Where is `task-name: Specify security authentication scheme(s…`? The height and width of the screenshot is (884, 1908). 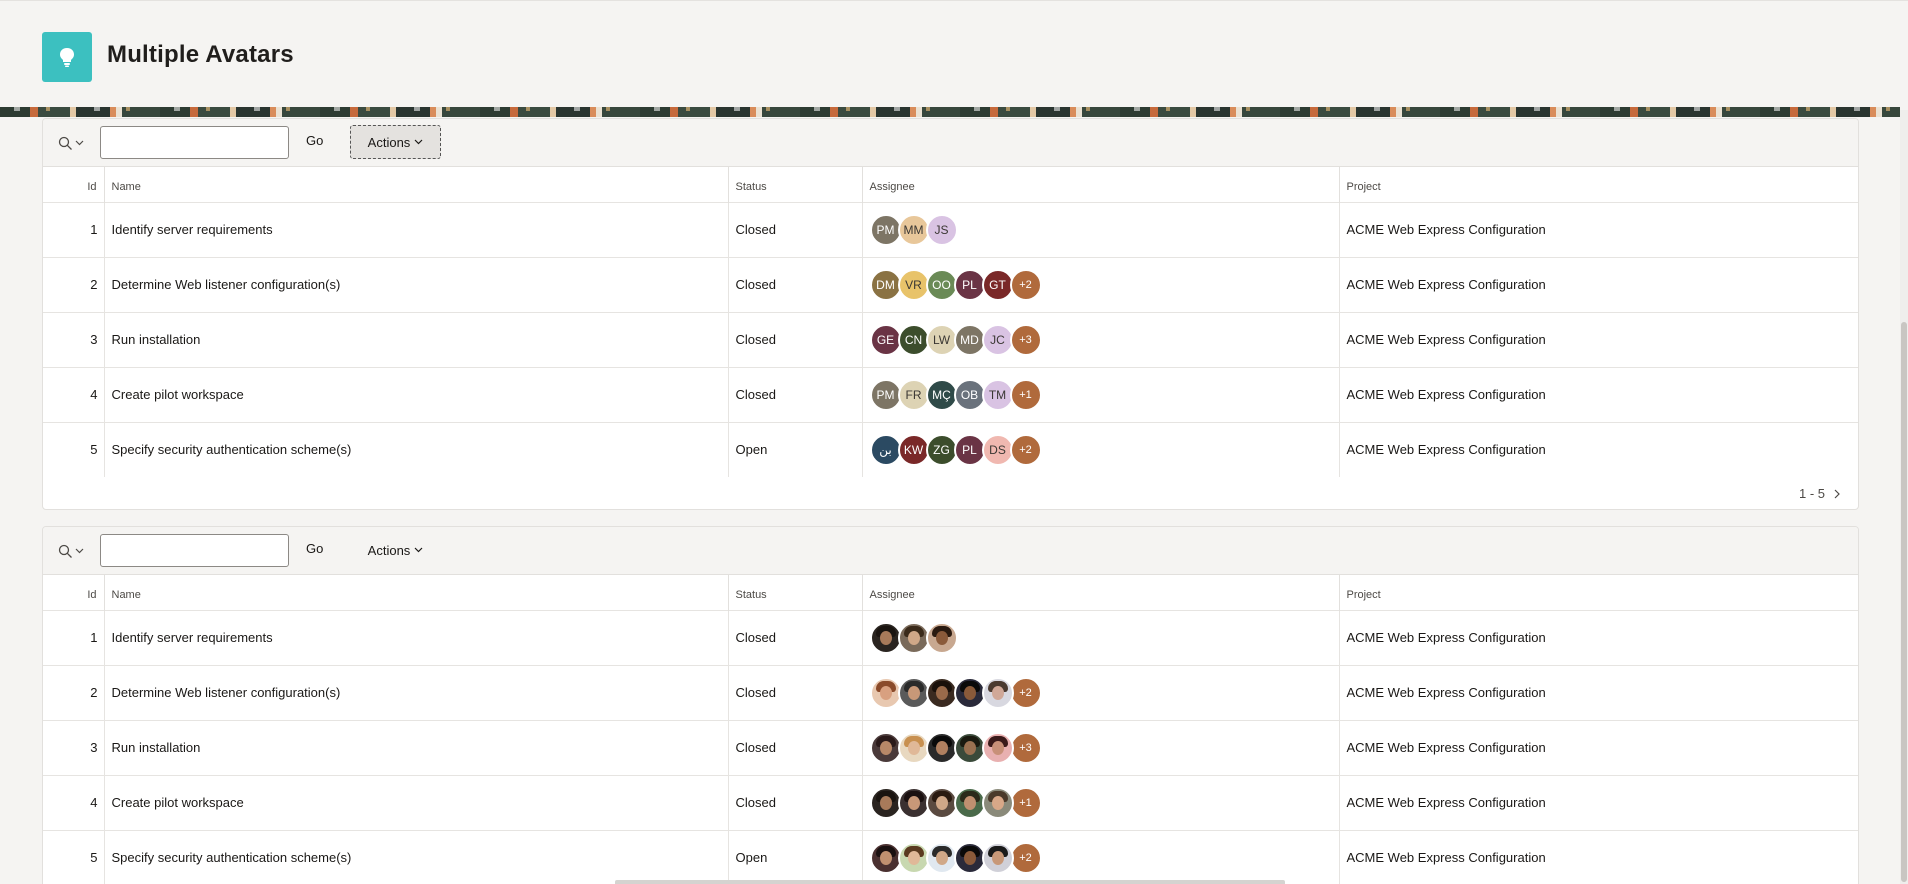
task-name: Specify security authentication scheme(s… is located at coordinates (416, 856).